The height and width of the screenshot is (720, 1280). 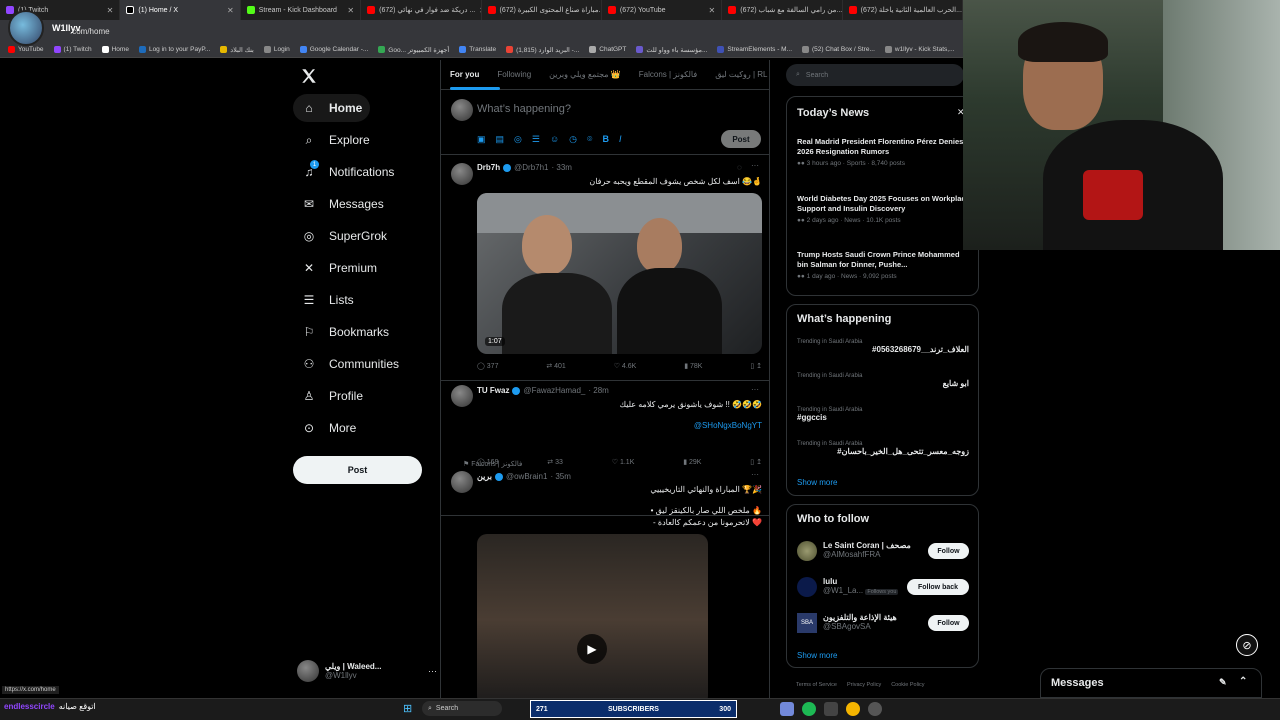 I want to click on bookmark-icon: ▯ ↥, so click(x=756, y=366).